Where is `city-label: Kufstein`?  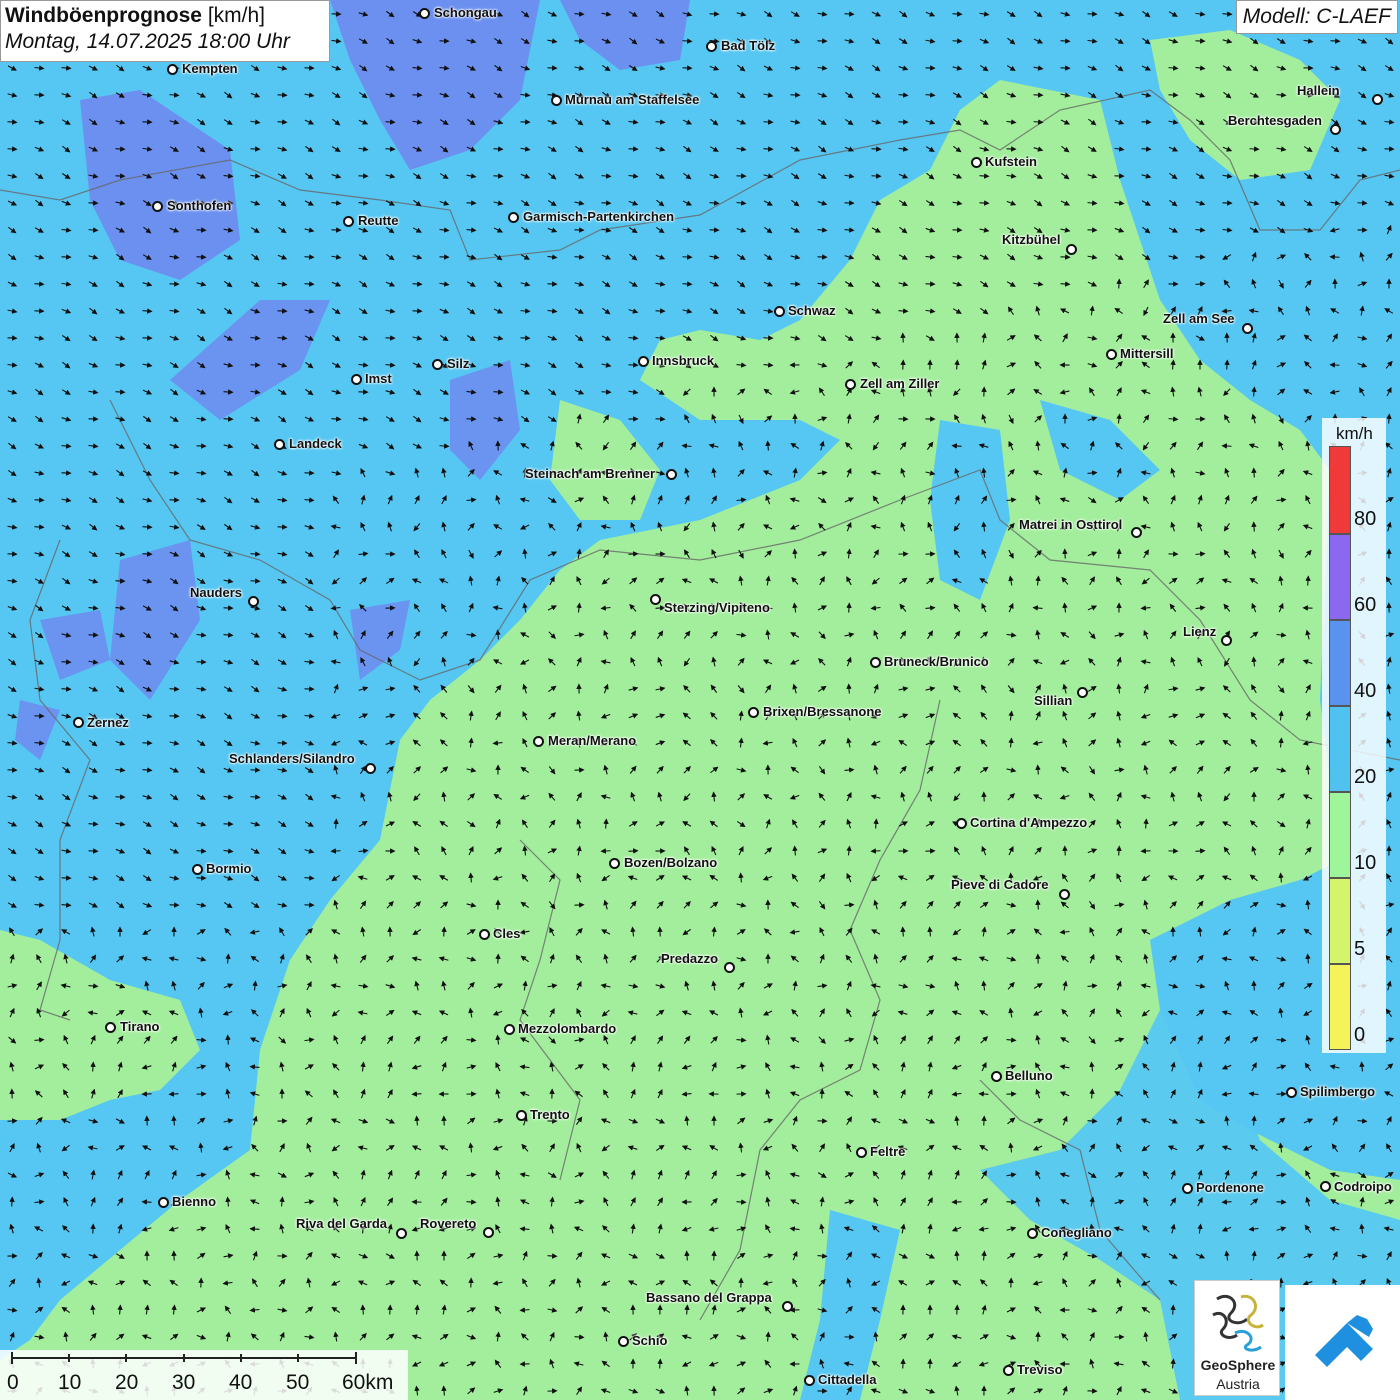
city-label: Kufstein is located at coordinates (1011, 161).